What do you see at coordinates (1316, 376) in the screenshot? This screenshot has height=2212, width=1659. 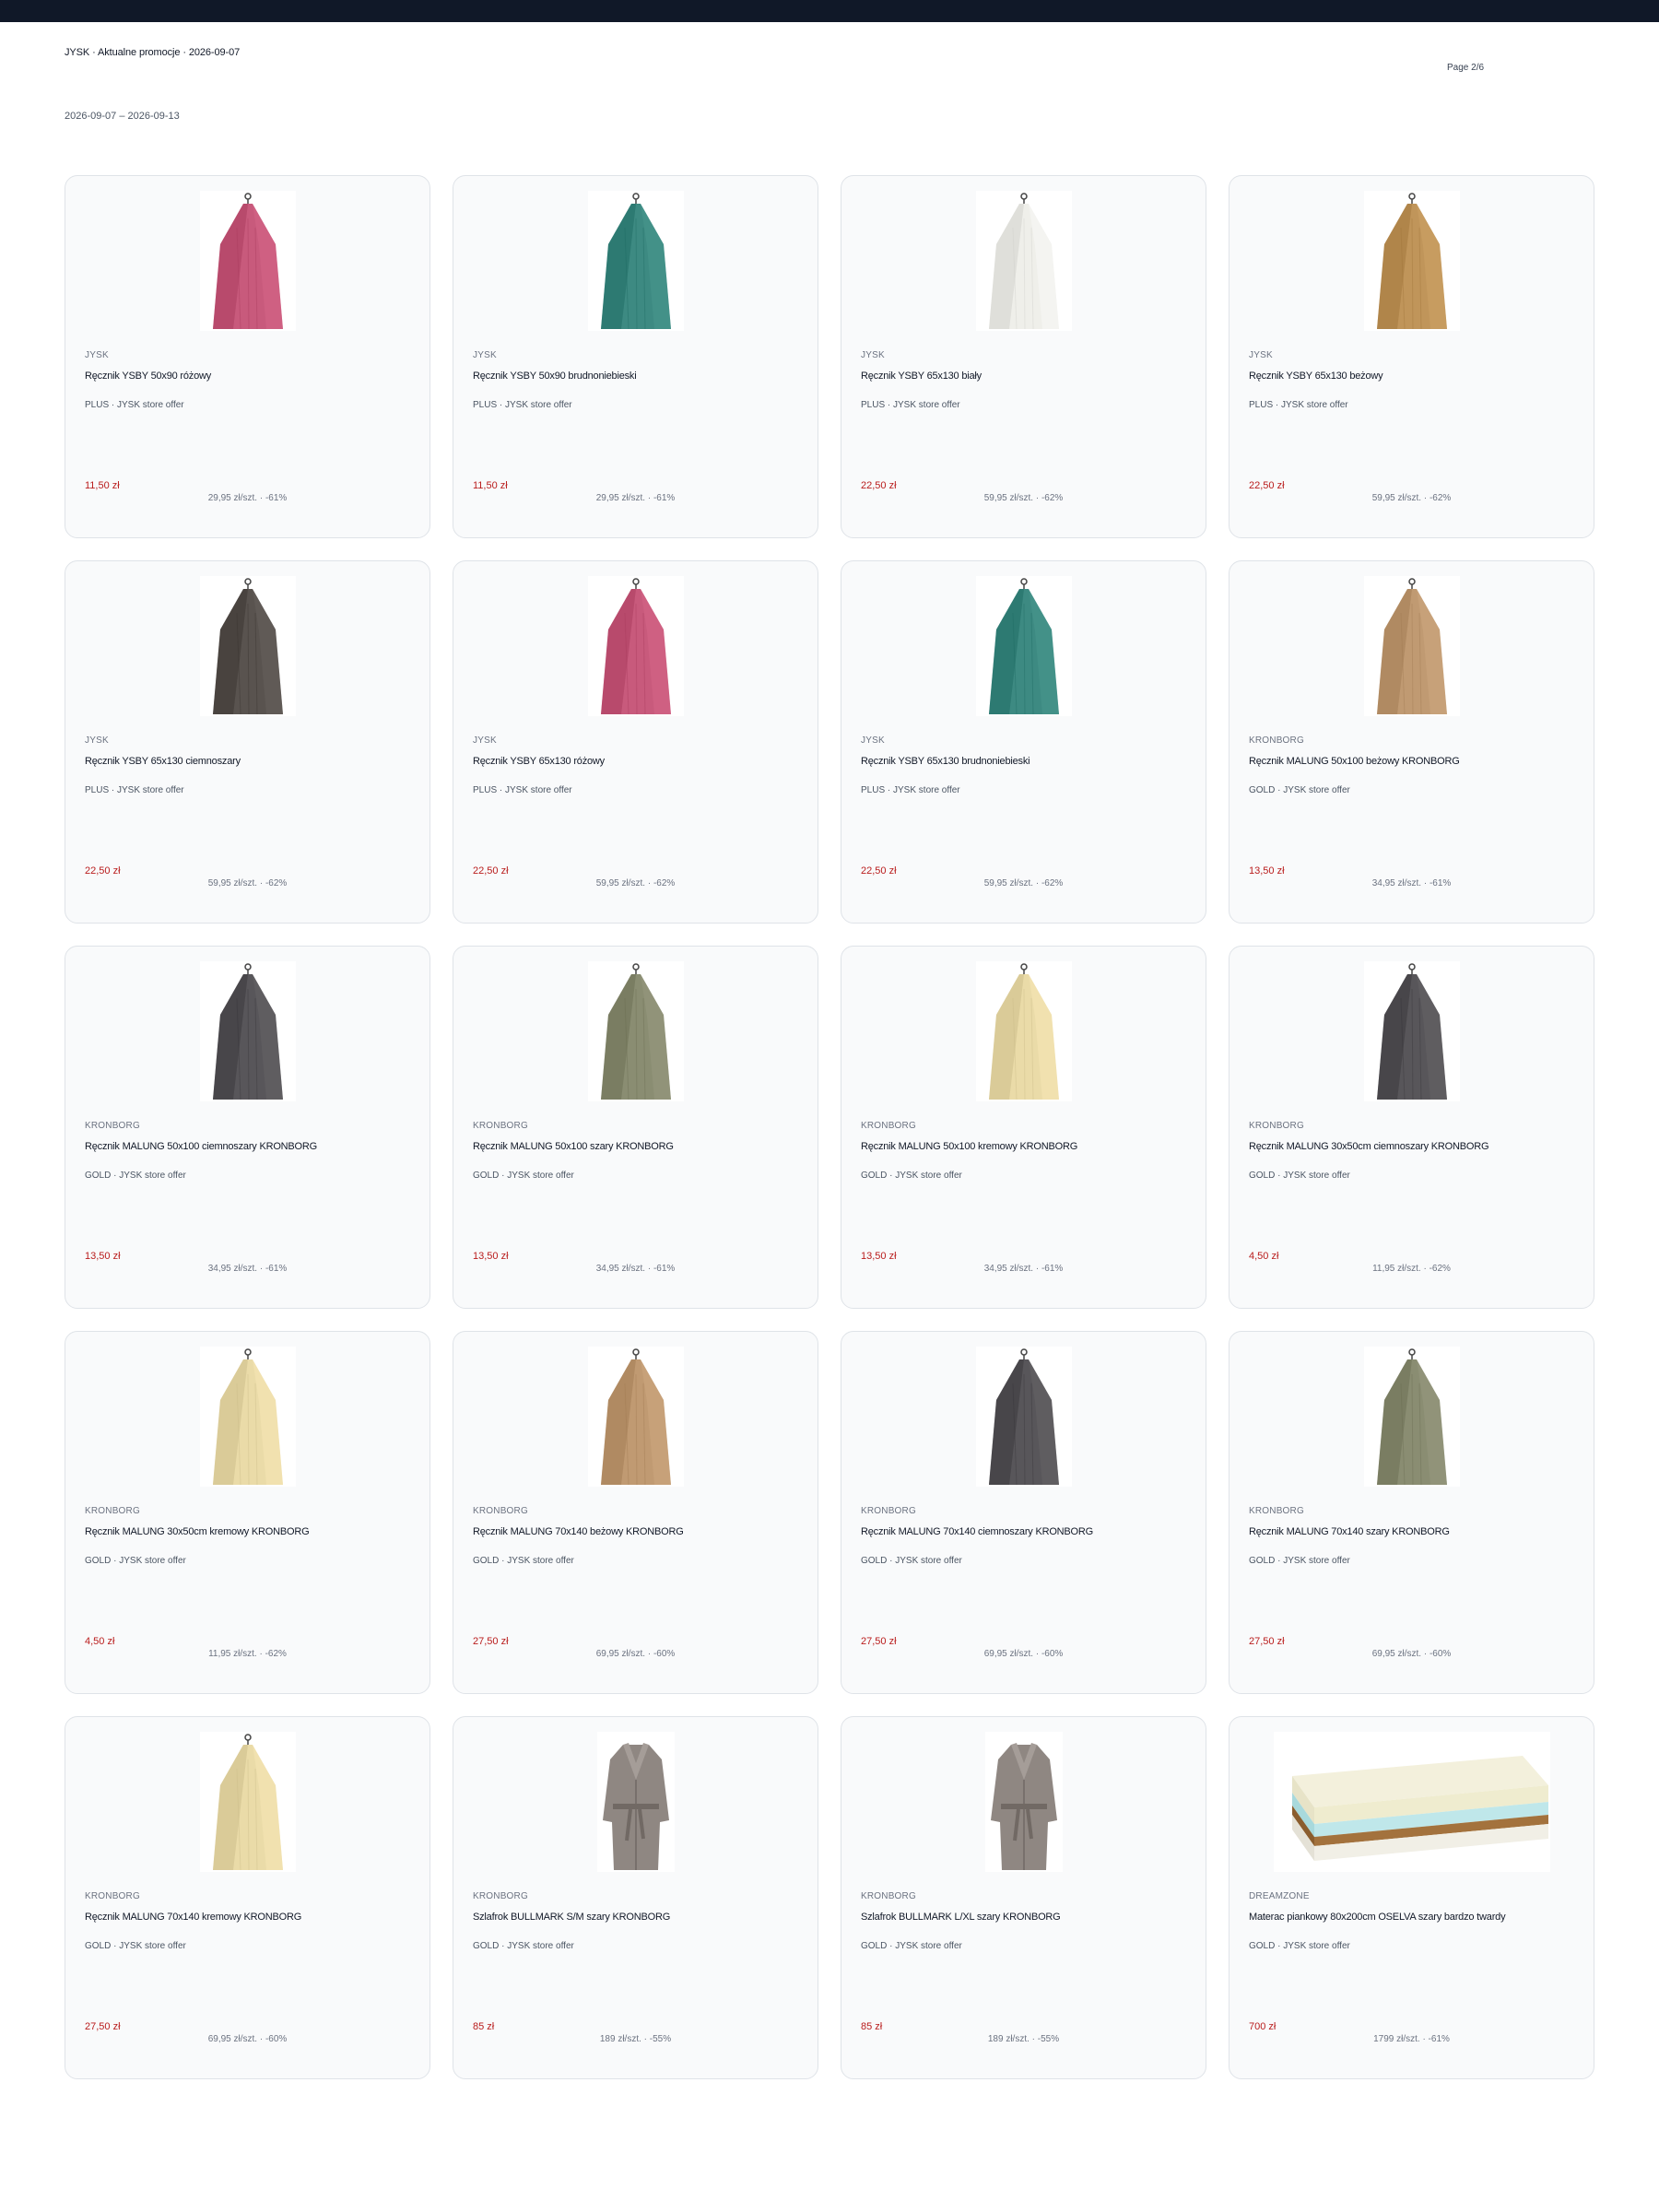 I see `product-name: Ręcznik YSBY 65x130 beżowy` at bounding box center [1316, 376].